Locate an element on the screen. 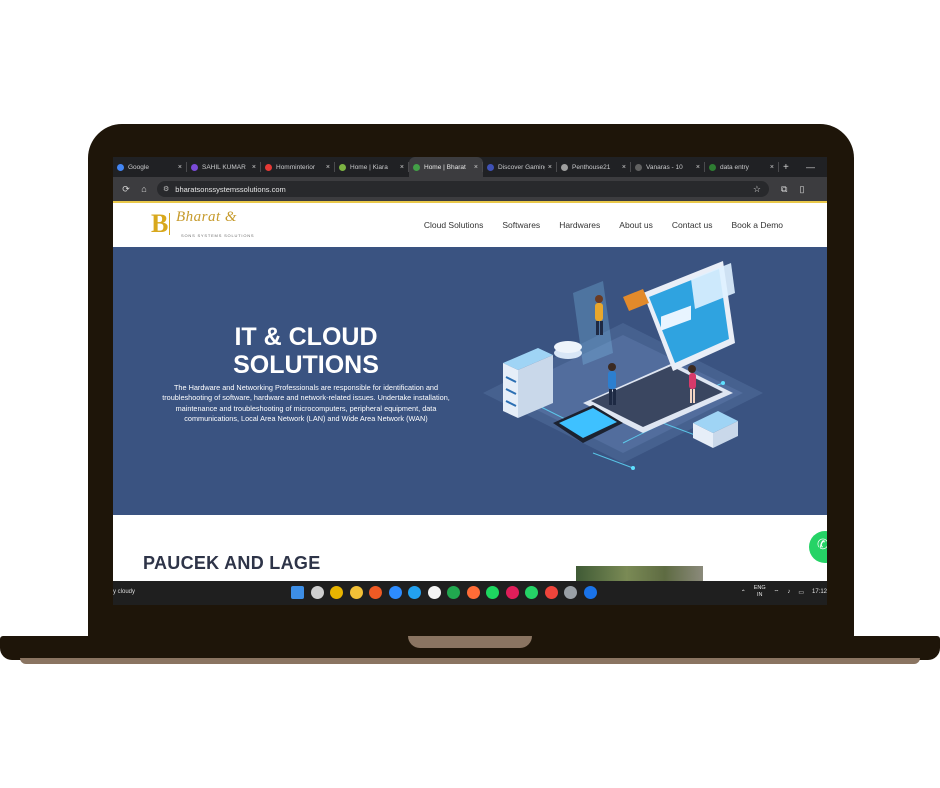 Image resolution: width=940 pixels, height=788 pixels. laptop-base-shadow is located at coordinates (470, 661).